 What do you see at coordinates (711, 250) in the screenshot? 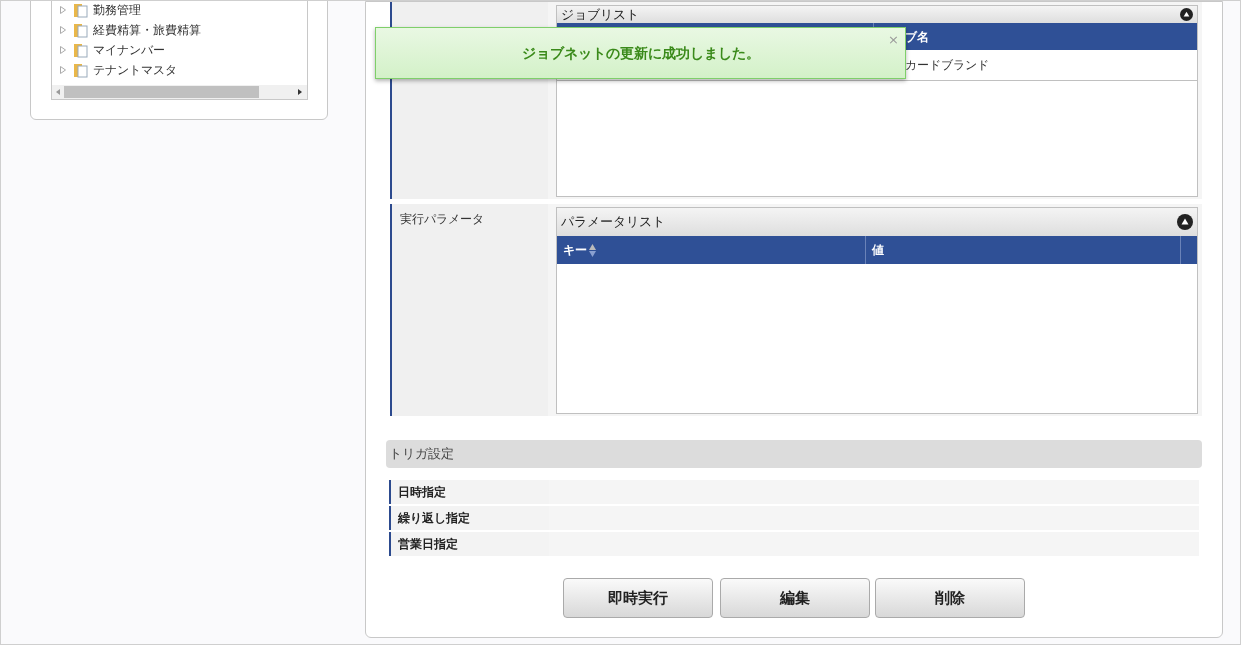
I see `column-header: キー` at bounding box center [711, 250].